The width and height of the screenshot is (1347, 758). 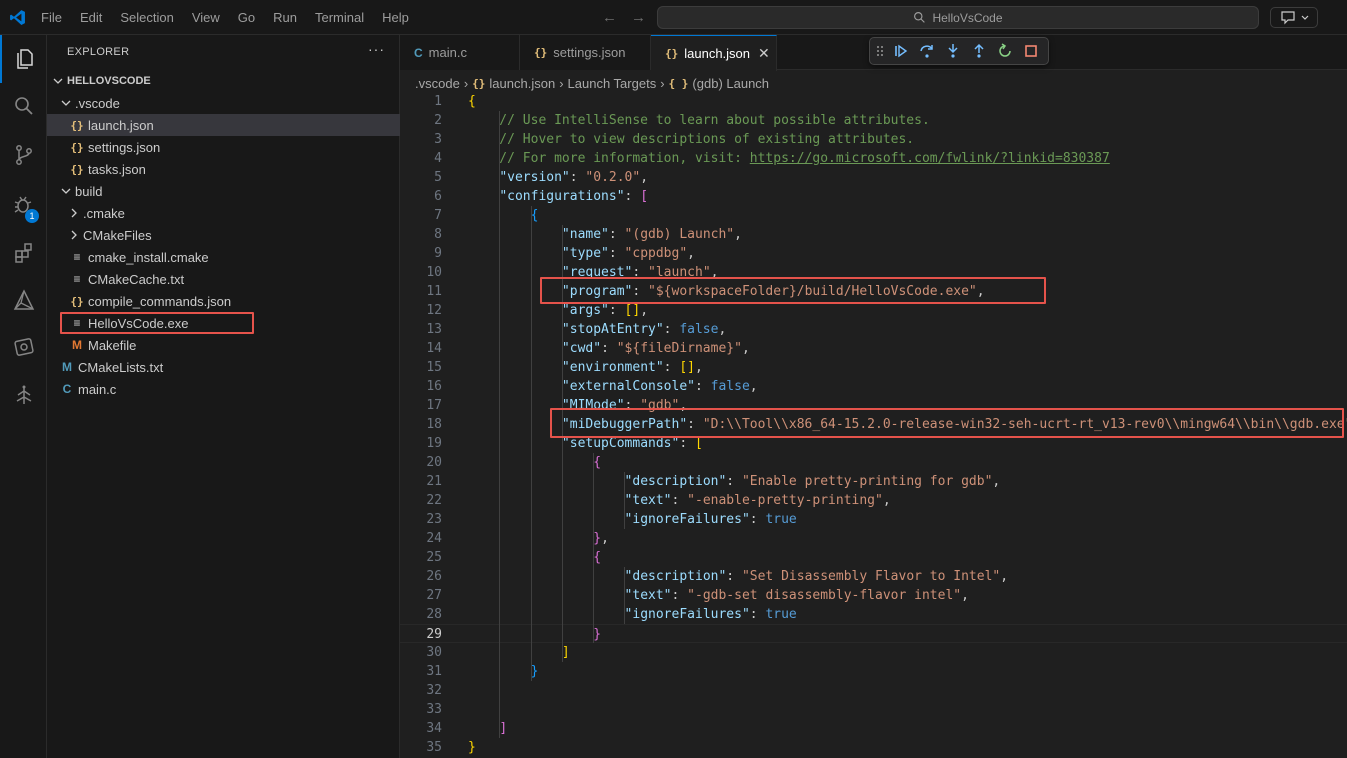 What do you see at coordinates (434, 272) in the screenshot?
I see `line-number: 10` at bounding box center [434, 272].